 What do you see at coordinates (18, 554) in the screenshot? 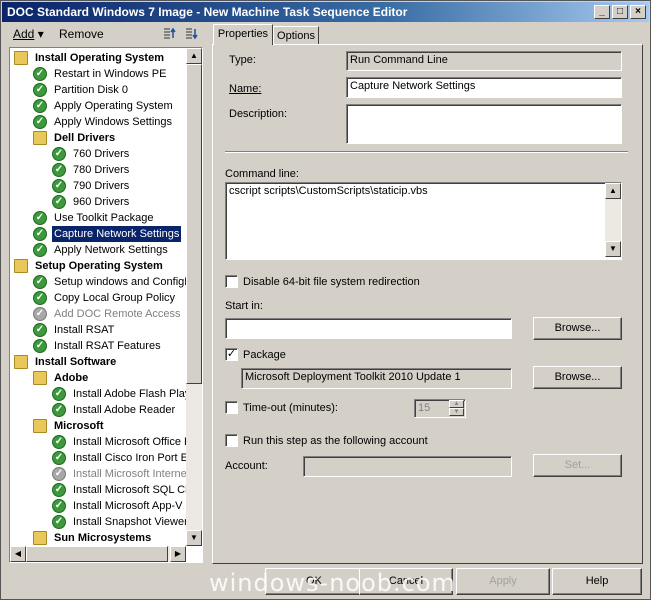
I see `scroll-left-icon: ◀` at bounding box center [18, 554].